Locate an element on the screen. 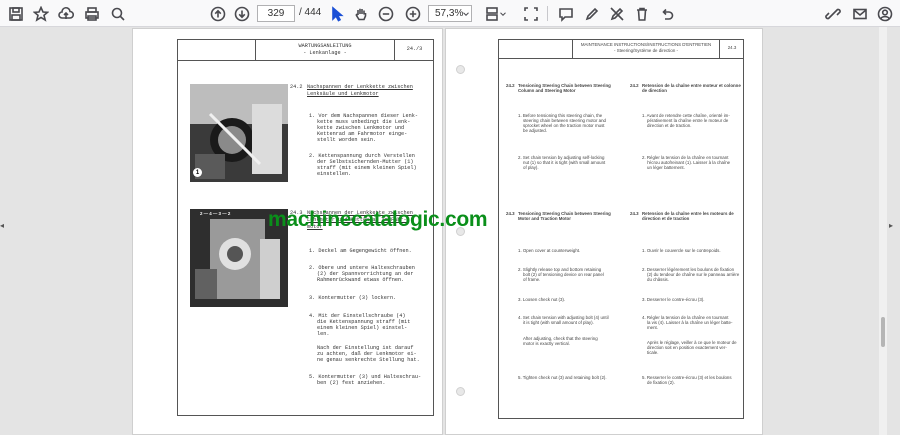 This screenshot has height=435, width=900. email-envelope-icon is located at coordinates (859, 13).